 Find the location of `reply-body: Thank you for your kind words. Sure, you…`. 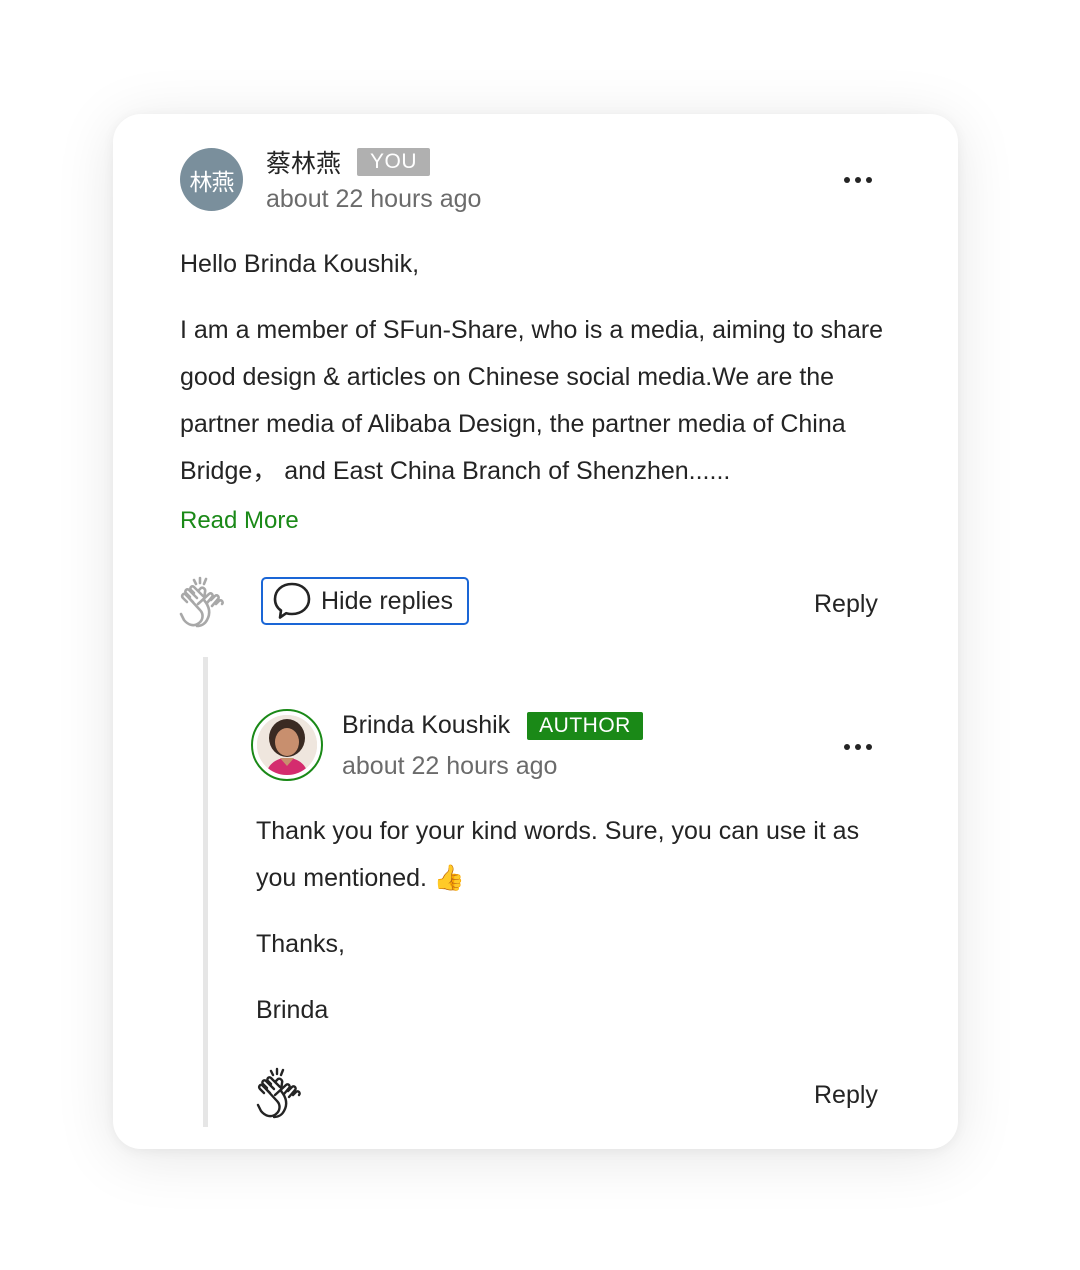

reply-body: Thank you for your kind words. Sure, you… is located at coordinates (581, 921).